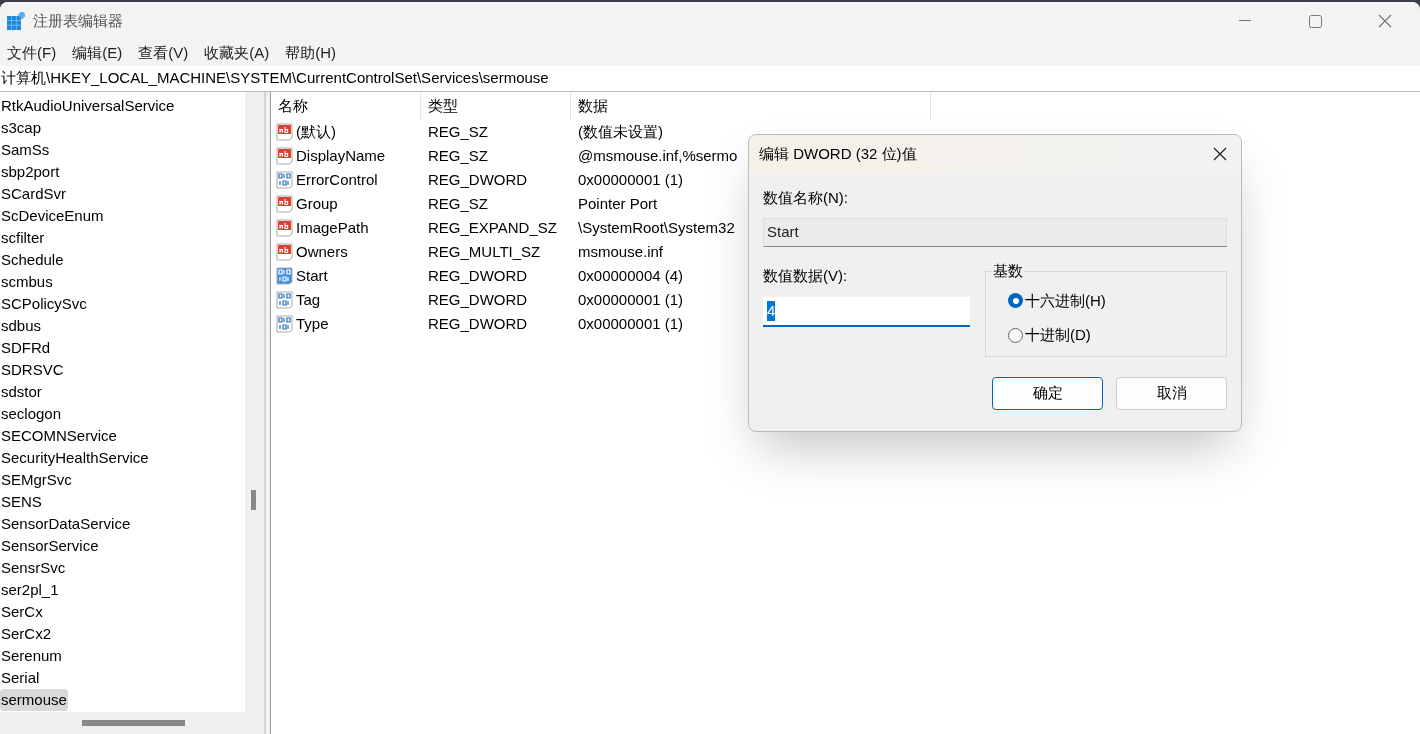 The width and height of the screenshot is (1420, 734). What do you see at coordinates (75, 458) in the screenshot?
I see `tree-item: SecurityHealthService` at bounding box center [75, 458].